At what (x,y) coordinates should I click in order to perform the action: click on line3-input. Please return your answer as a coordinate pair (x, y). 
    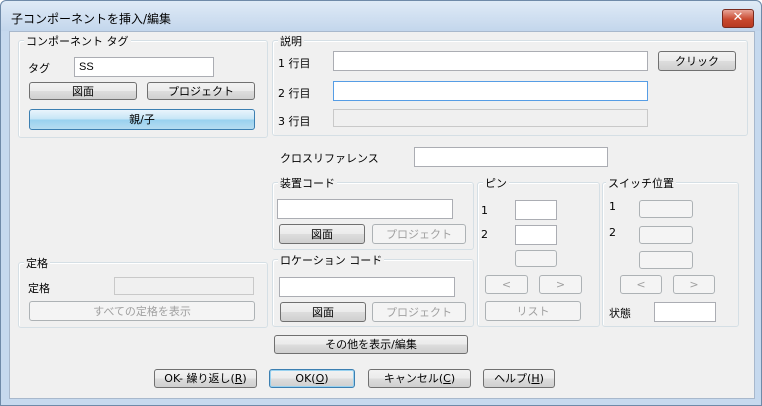
    Looking at the image, I should click on (490, 118).